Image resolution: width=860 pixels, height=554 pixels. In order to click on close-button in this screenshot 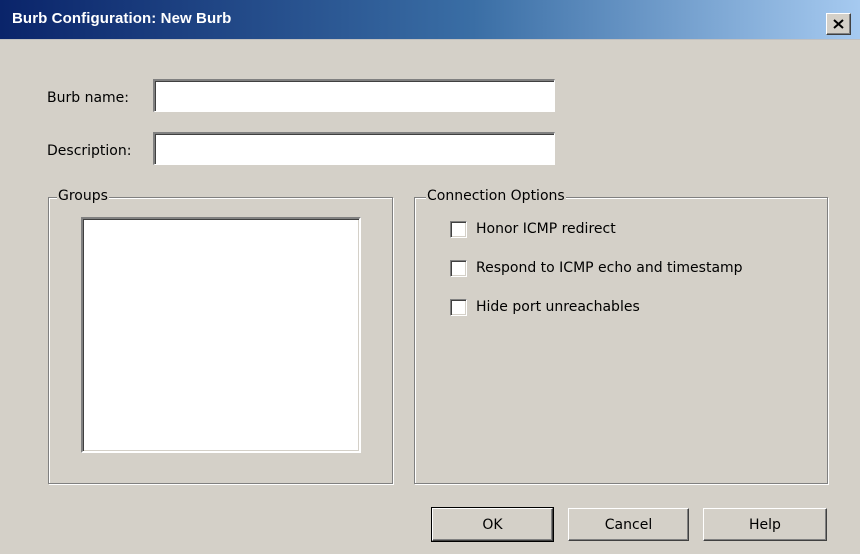, I will do `click(838, 24)`.